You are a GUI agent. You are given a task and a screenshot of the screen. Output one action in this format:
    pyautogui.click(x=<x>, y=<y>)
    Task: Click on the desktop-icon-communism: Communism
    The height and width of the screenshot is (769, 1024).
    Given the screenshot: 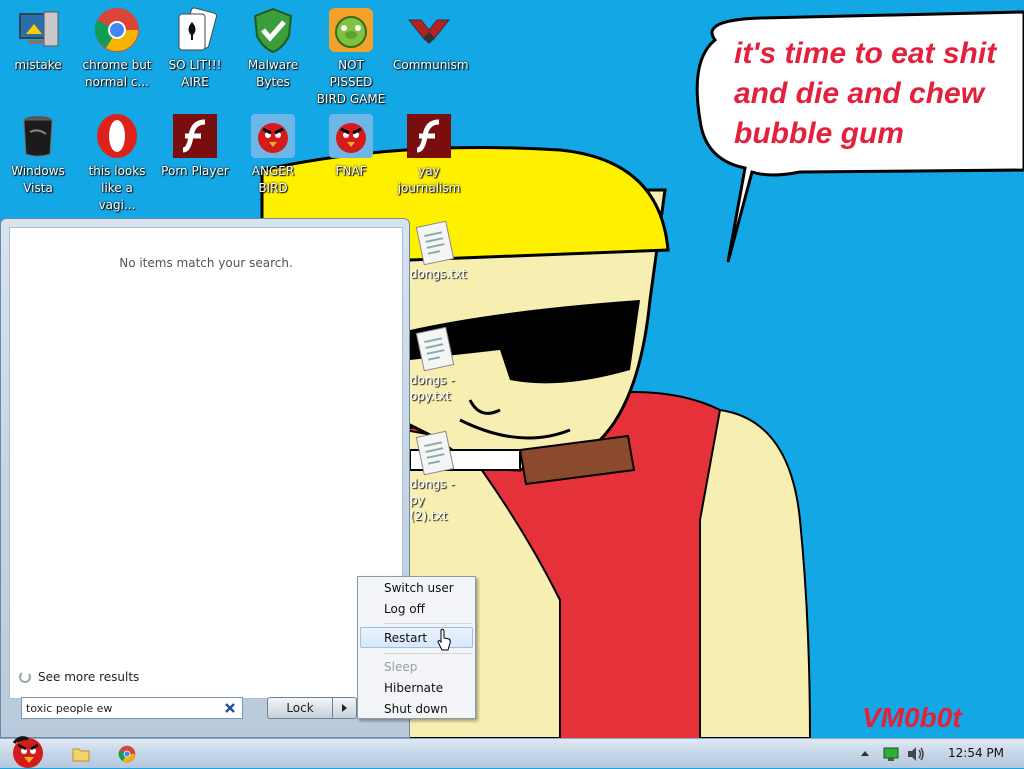 What is the action you would take?
    pyautogui.click(x=430, y=40)
    